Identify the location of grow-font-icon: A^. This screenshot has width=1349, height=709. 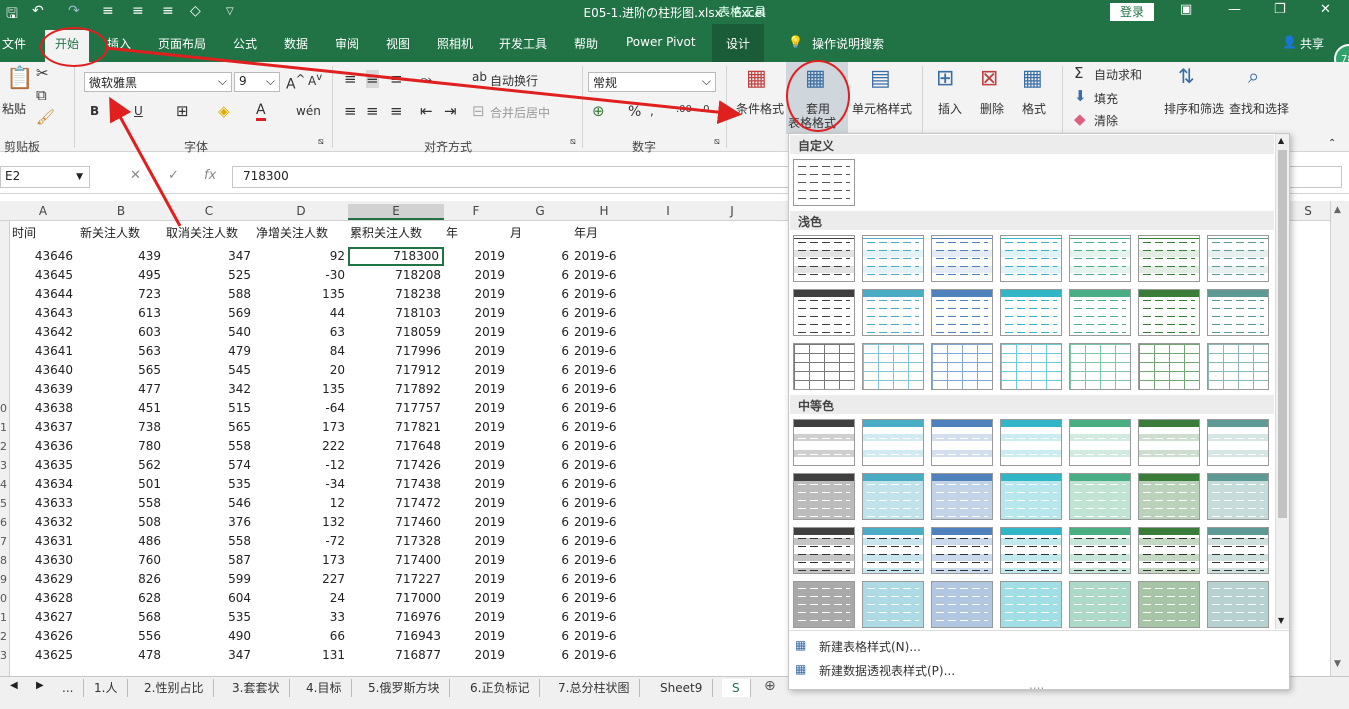
(295, 82).